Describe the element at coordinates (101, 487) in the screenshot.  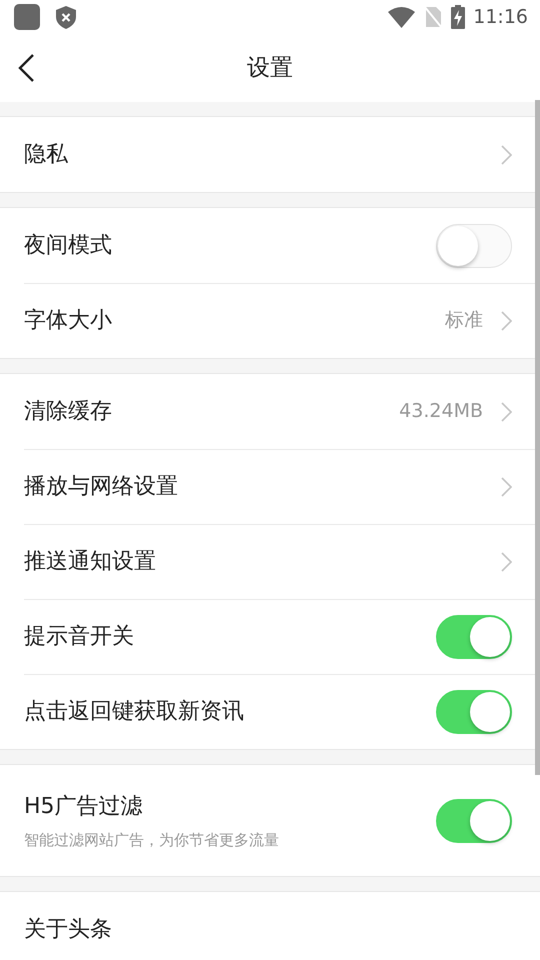
I see `row-label: 播放与网络设置` at that location.